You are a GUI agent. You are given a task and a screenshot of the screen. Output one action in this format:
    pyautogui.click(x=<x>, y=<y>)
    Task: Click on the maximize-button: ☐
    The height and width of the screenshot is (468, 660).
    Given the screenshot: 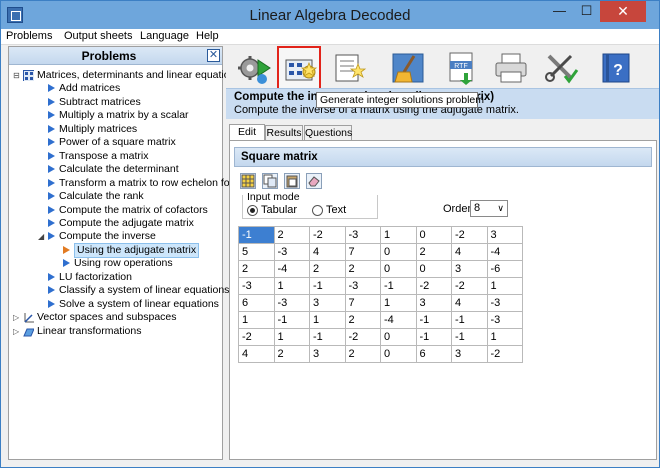 What is the action you would take?
    pyautogui.click(x=586, y=11)
    